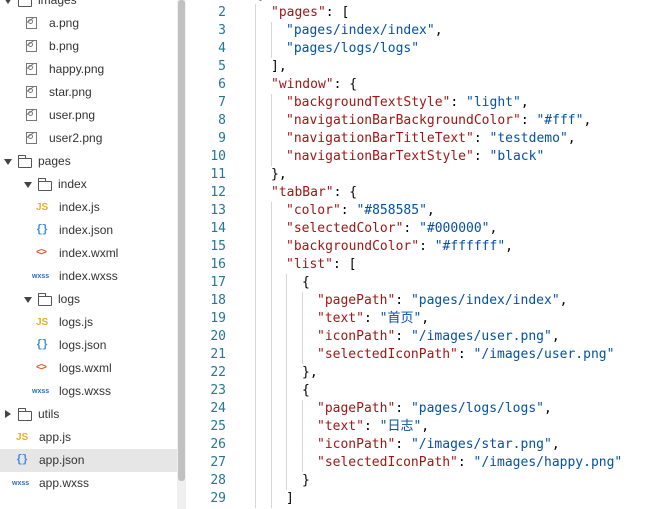 The height and width of the screenshot is (509, 648). I want to click on code-line: 19 "text": "首页",, so click(417, 319).